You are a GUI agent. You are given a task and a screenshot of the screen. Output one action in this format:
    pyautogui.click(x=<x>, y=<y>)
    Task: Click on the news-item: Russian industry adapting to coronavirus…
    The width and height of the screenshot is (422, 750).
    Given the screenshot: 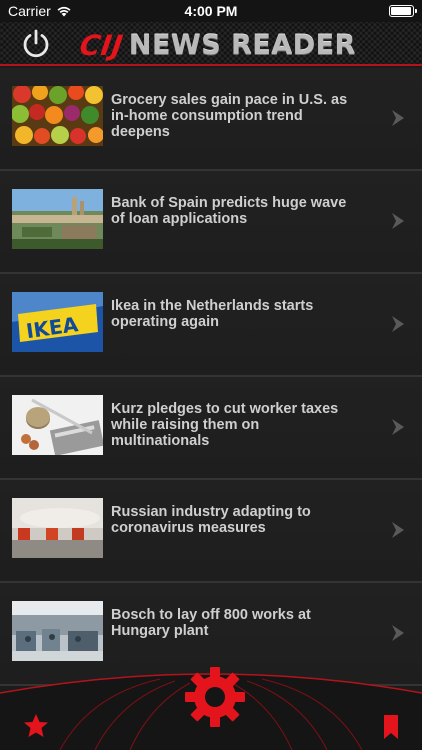 What is the action you would take?
    pyautogui.click(x=211, y=531)
    